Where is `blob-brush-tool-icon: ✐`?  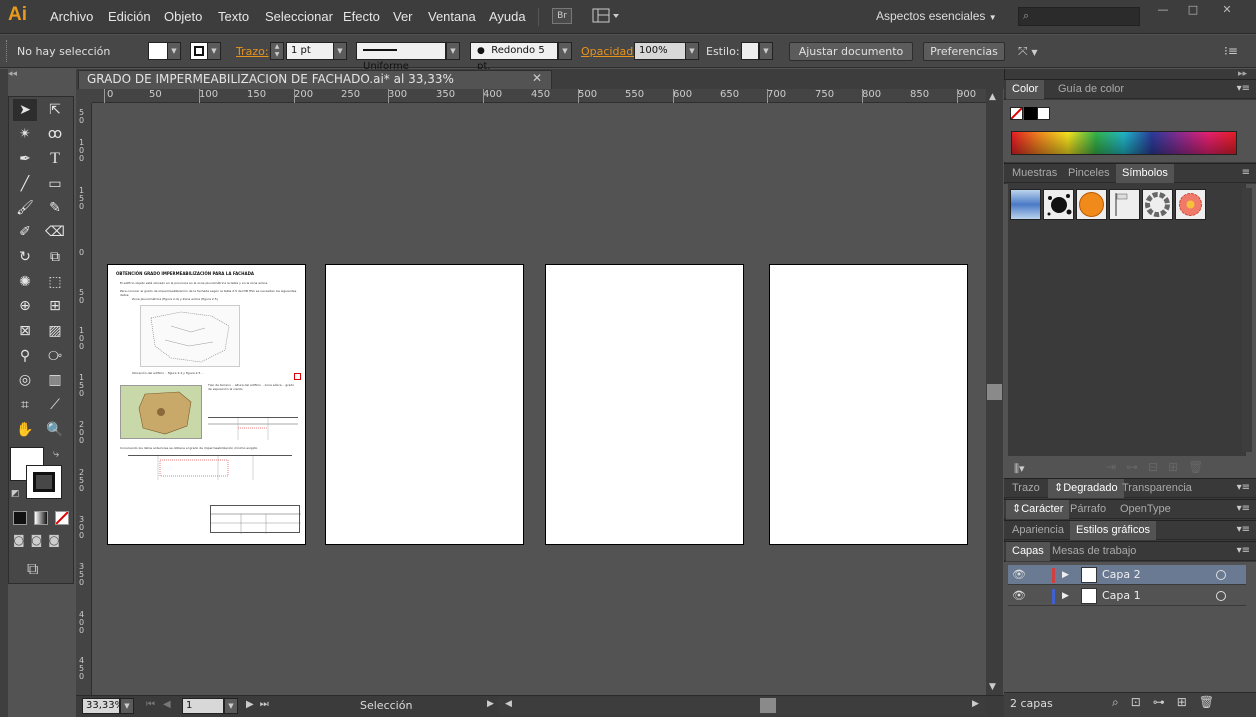 blob-brush-tool-icon: ✐ is located at coordinates (25, 232).